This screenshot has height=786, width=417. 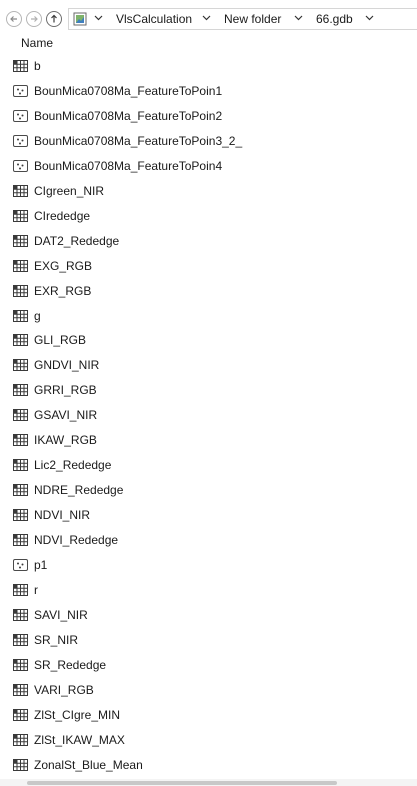 I want to click on list-item: NDRE_Rededge, so click(x=208, y=490).